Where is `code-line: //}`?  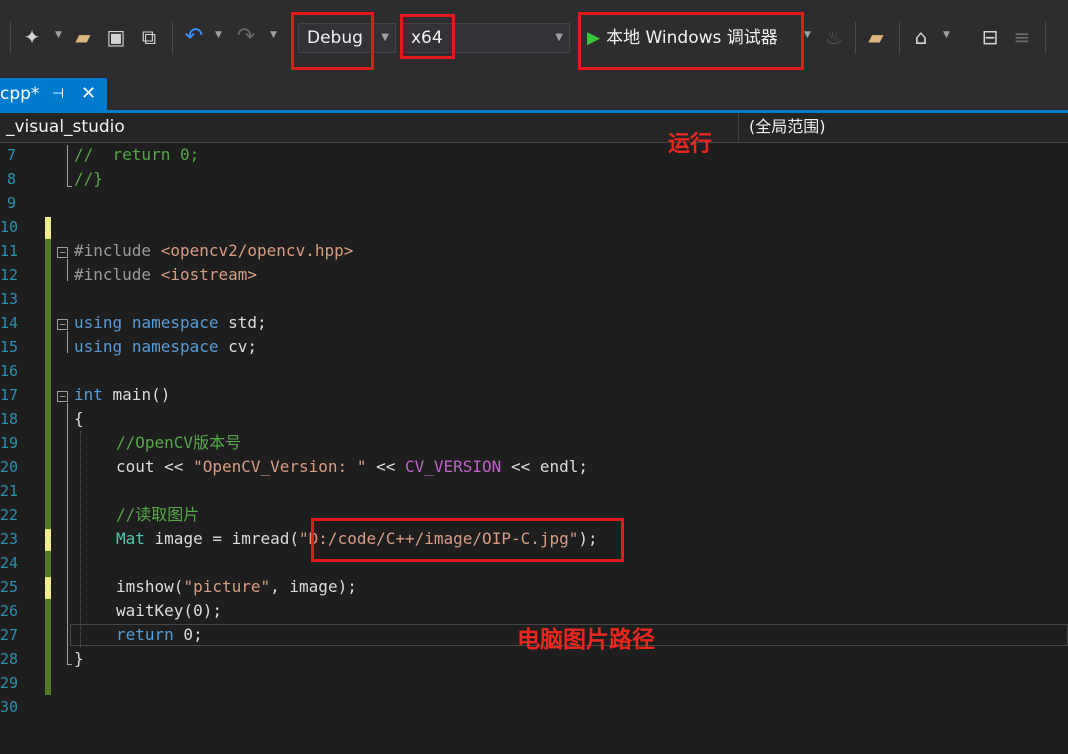
code-line: //} is located at coordinates (88, 179).